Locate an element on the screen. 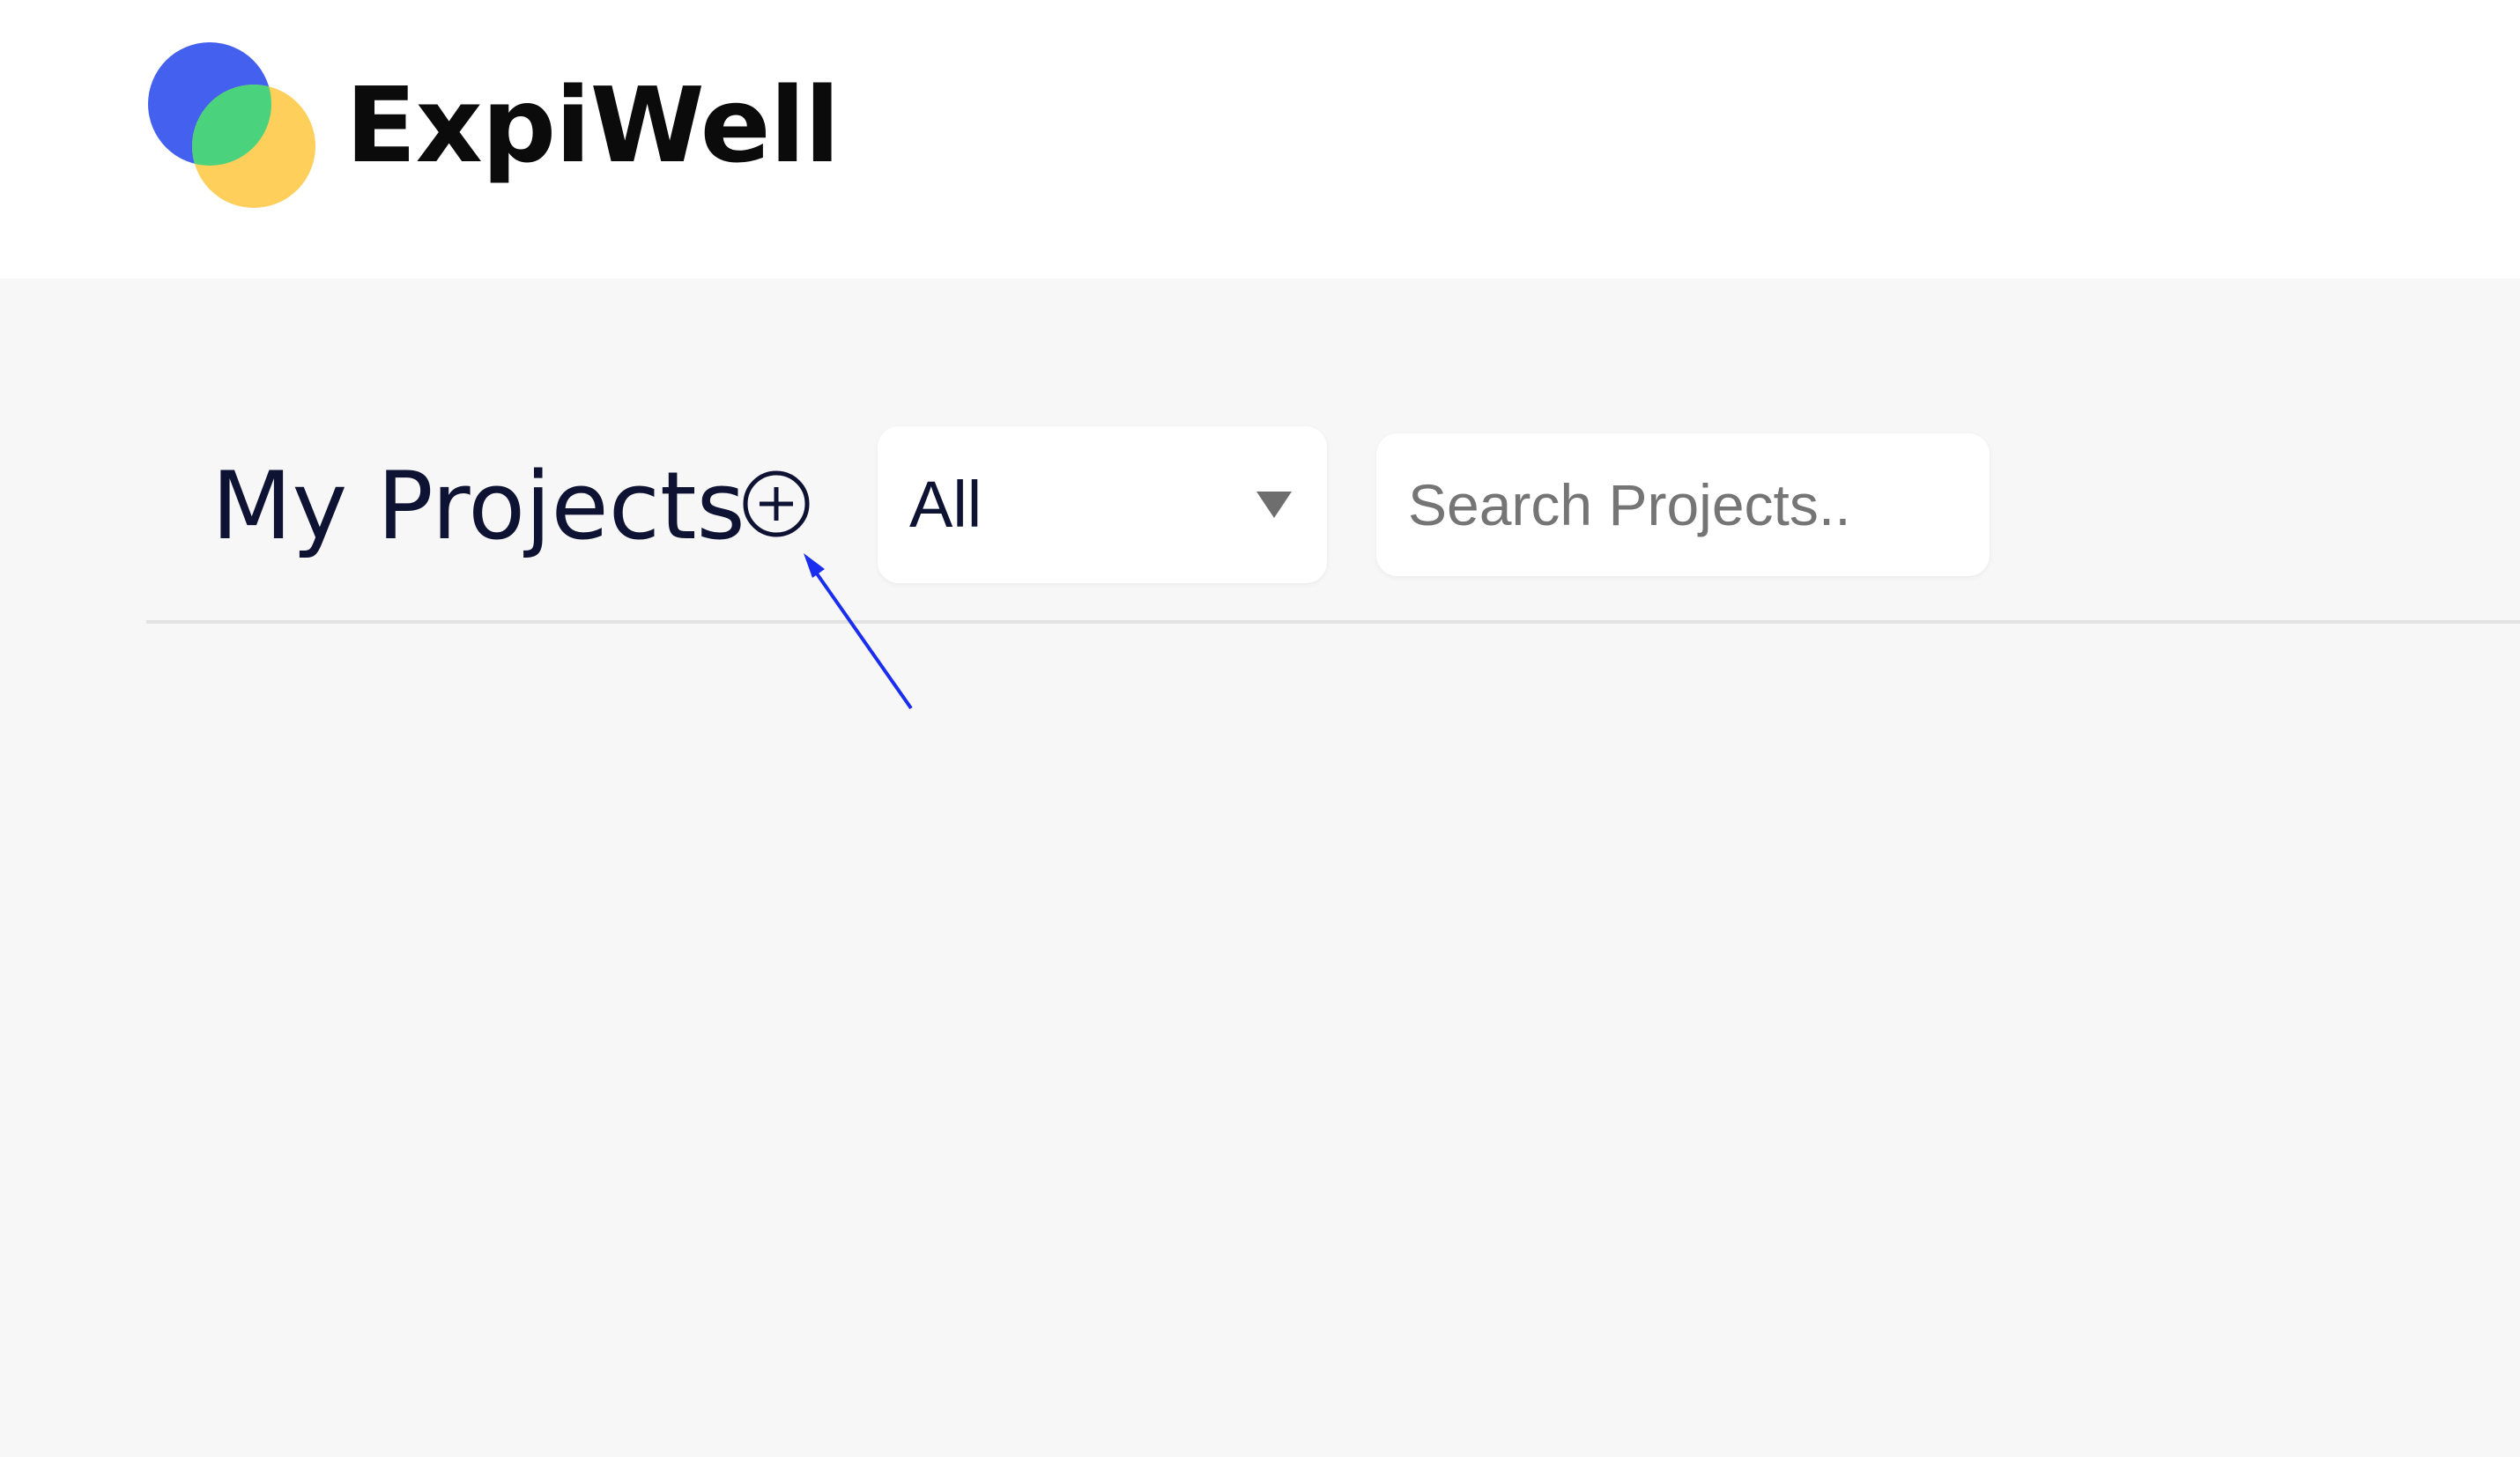  brand-name: ExpiWell is located at coordinates (593, 125).